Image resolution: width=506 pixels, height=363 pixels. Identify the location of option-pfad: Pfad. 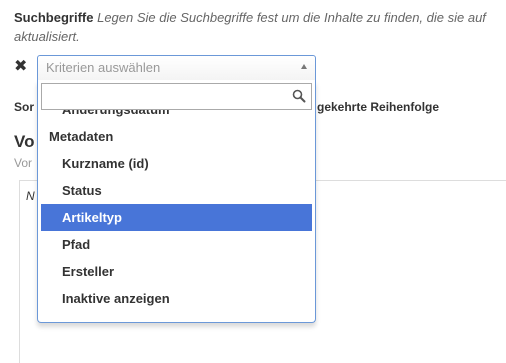
(176, 244).